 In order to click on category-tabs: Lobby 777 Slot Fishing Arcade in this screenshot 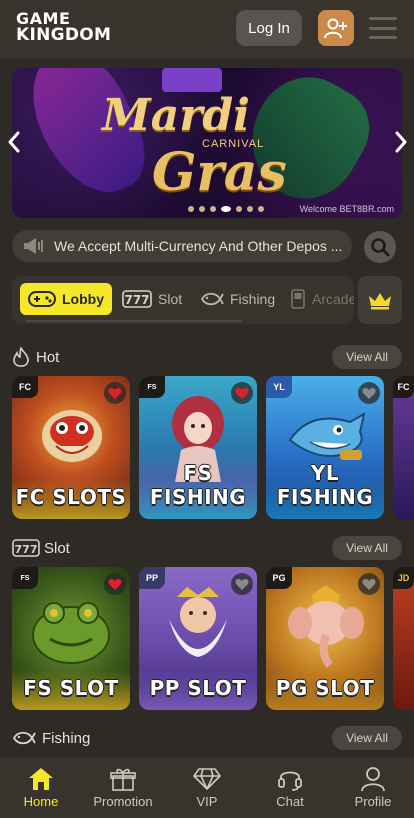, I will do `click(183, 300)`.